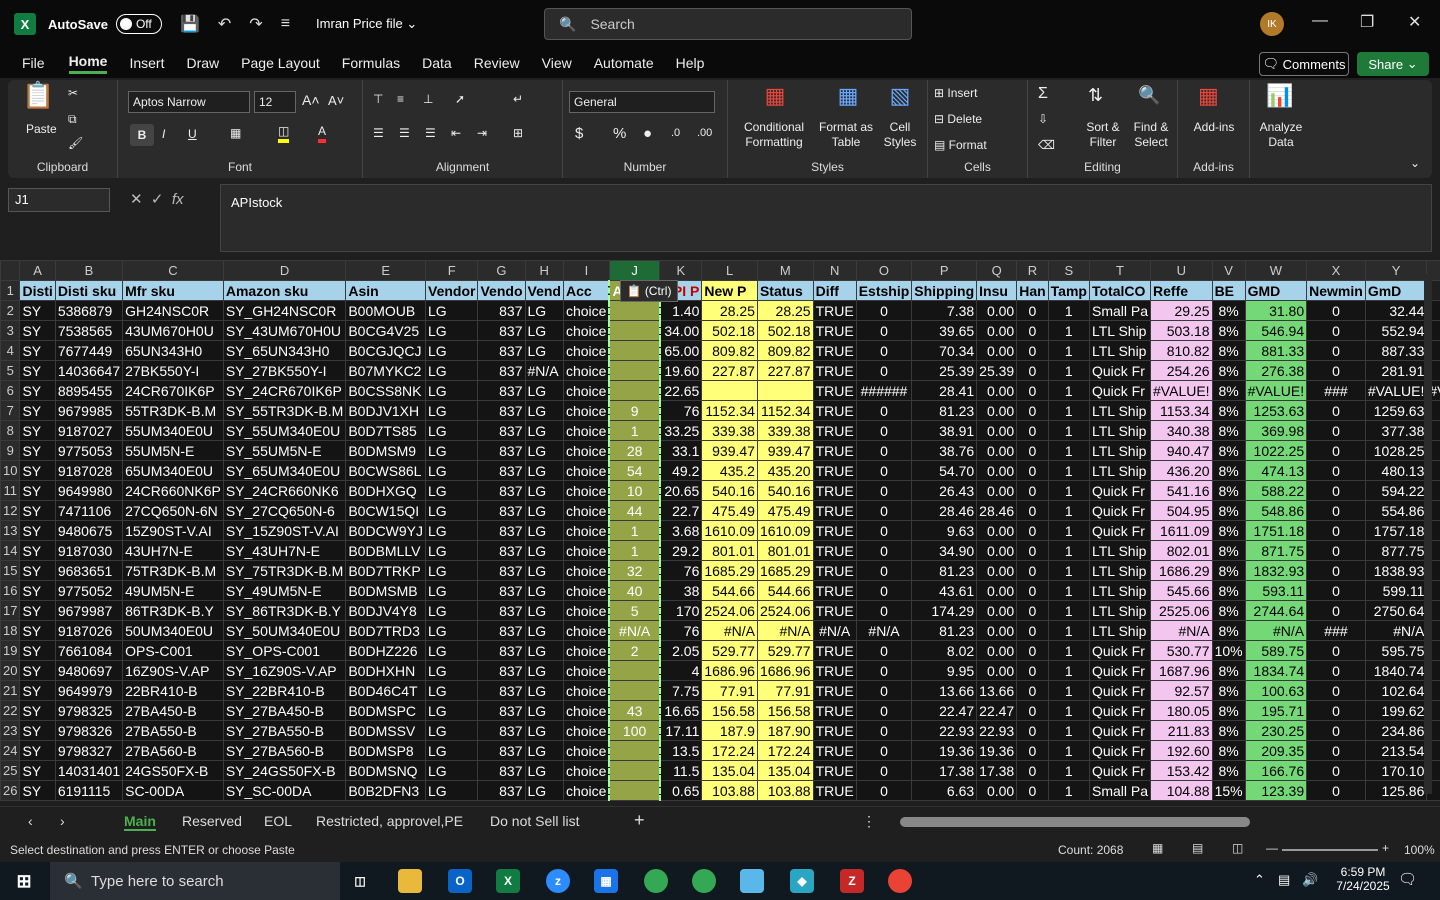 This screenshot has width=1440, height=900. I want to click on cell: 28.25, so click(729, 310).